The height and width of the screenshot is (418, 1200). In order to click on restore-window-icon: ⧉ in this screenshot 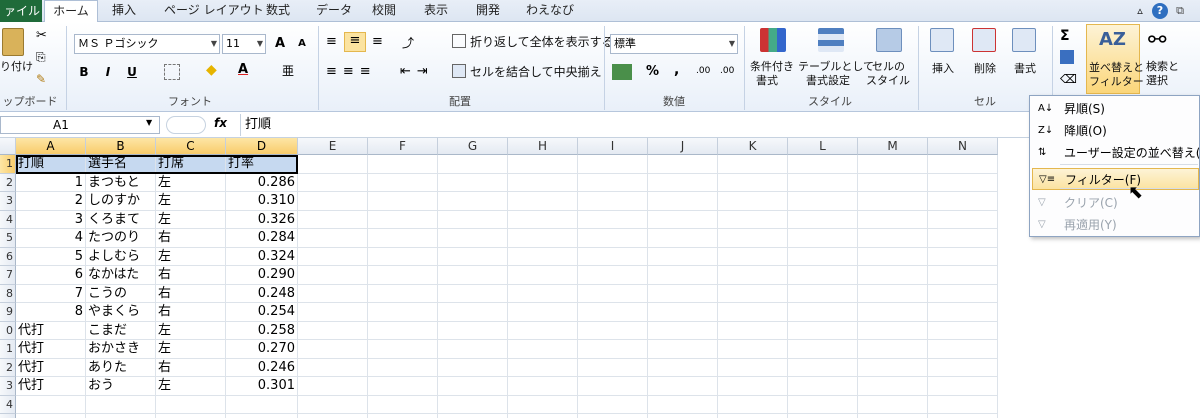, I will do `click(1180, 11)`.